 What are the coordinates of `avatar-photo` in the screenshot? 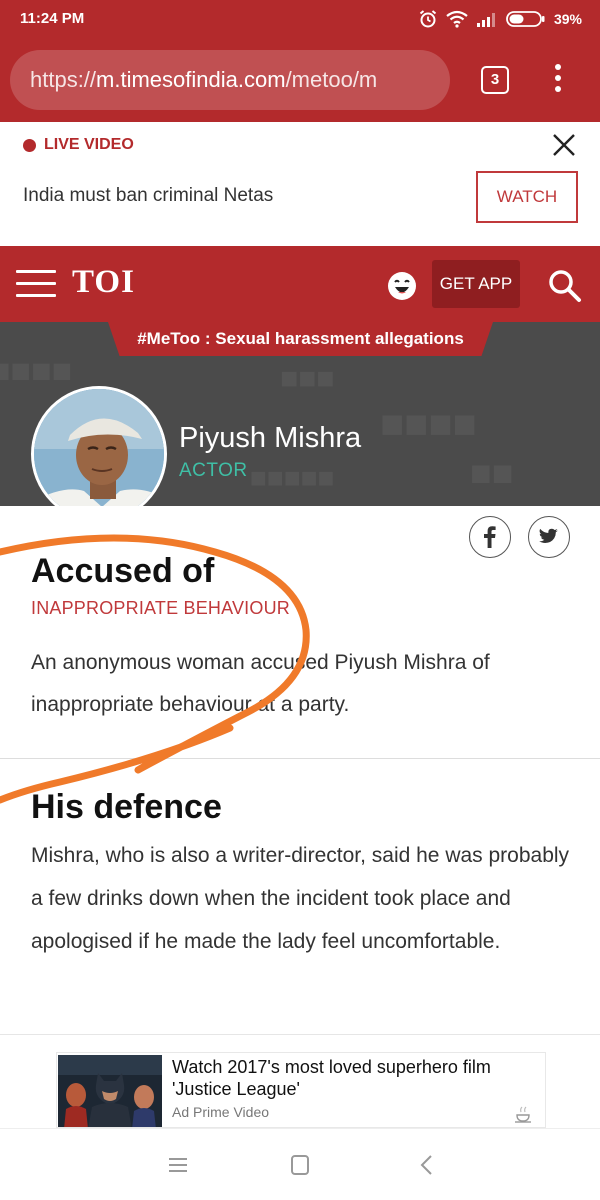 It's located at (99, 447).